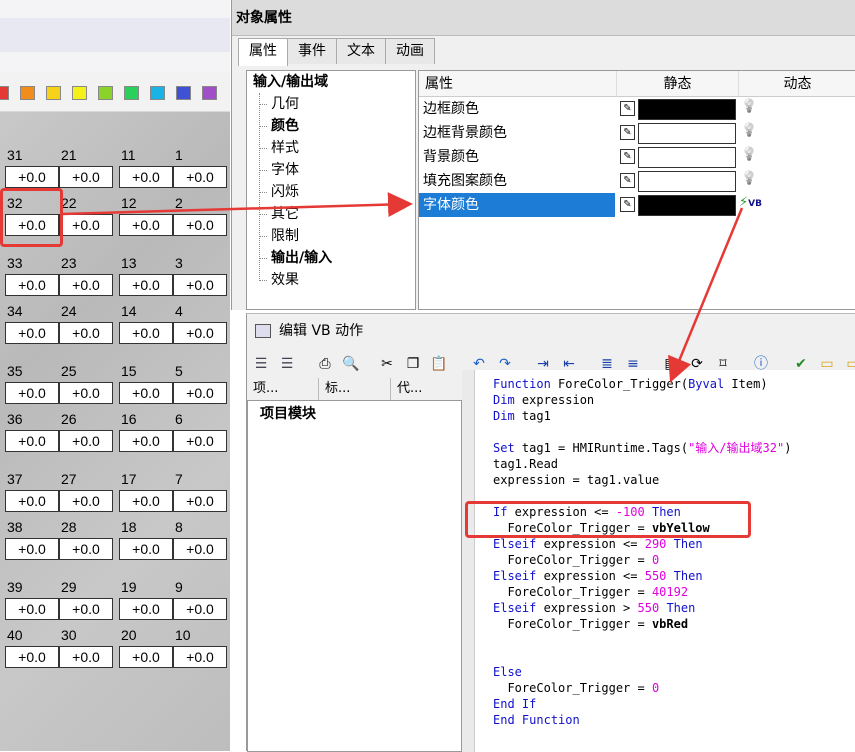 The width and height of the screenshot is (855, 752). What do you see at coordinates (637, 205) in the screenshot?
I see `property-row: 字体颜色 ✎ ⚡VB` at bounding box center [637, 205].